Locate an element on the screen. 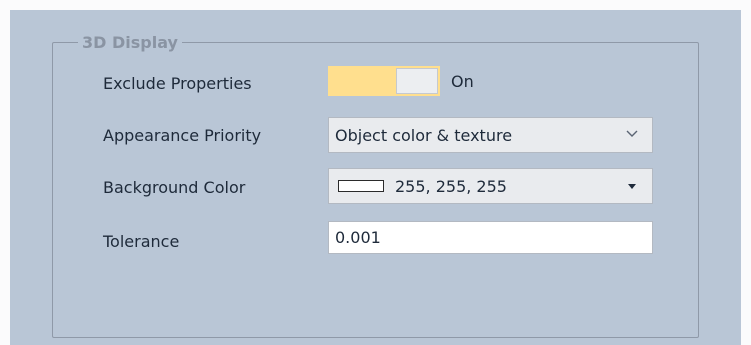 The height and width of the screenshot is (345, 751). exclude-properties-toggle is located at coordinates (384, 81).